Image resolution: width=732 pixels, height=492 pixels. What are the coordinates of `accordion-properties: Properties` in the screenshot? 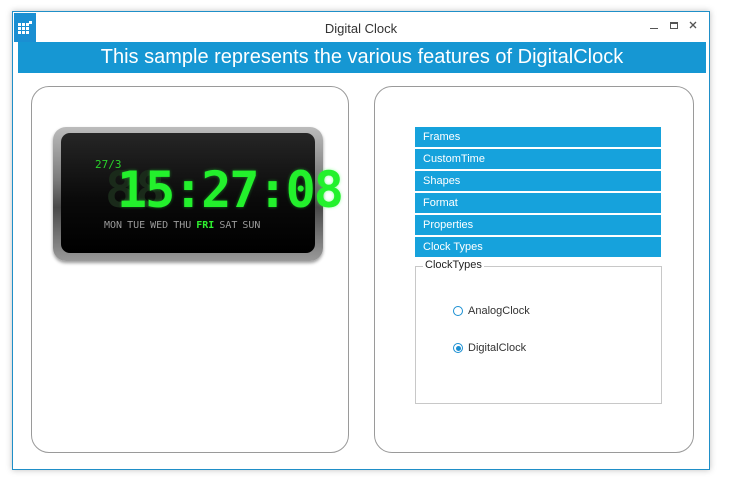 It's located at (538, 225).